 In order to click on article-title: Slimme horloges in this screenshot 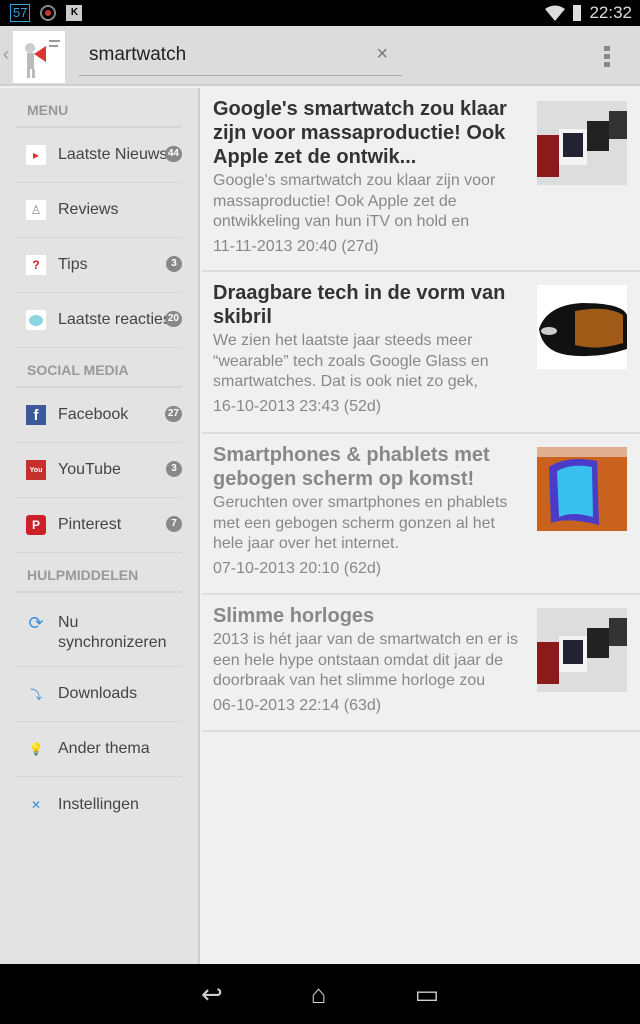, I will do `click(294, 616)`.